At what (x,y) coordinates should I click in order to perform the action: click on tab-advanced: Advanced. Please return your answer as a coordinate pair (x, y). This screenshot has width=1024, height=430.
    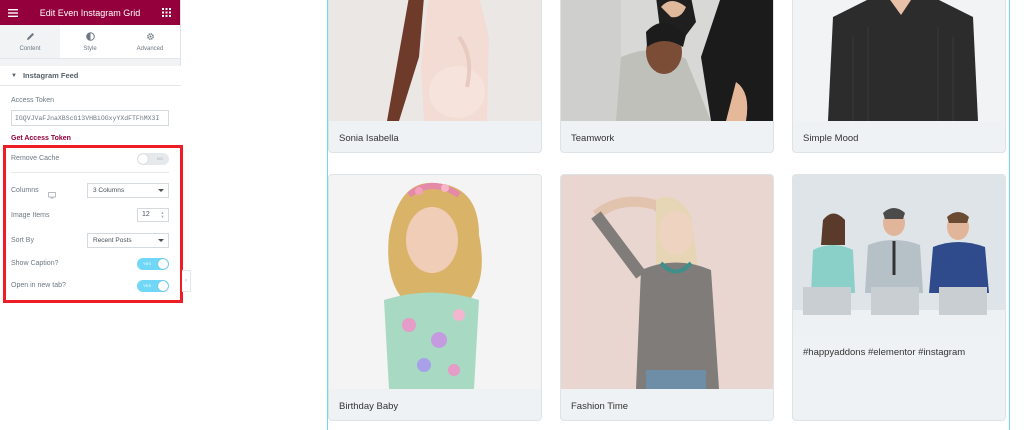
    Looking at the image, I should click on (150, 41).